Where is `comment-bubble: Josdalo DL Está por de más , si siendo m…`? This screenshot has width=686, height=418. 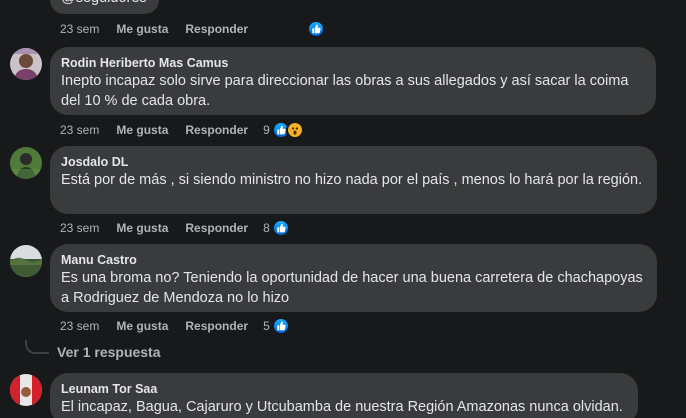
comment-bubble: Josdalo DL Está por de más , si siendo m… is located at coordinates (353, 180).